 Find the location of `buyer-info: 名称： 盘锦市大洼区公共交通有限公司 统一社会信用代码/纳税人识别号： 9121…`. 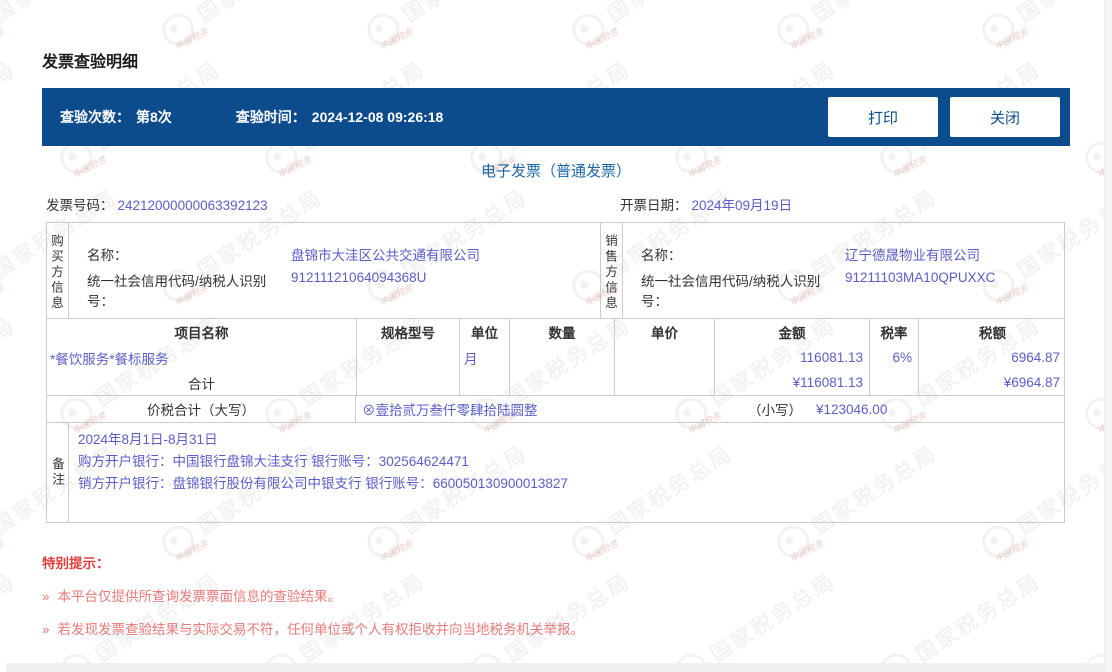

buyer-info: 名称： 盘锦市大洼区公共交通有限公司 统一社会信用代码/纳税人识别号： 9121… is located at coordinates (334, 270).